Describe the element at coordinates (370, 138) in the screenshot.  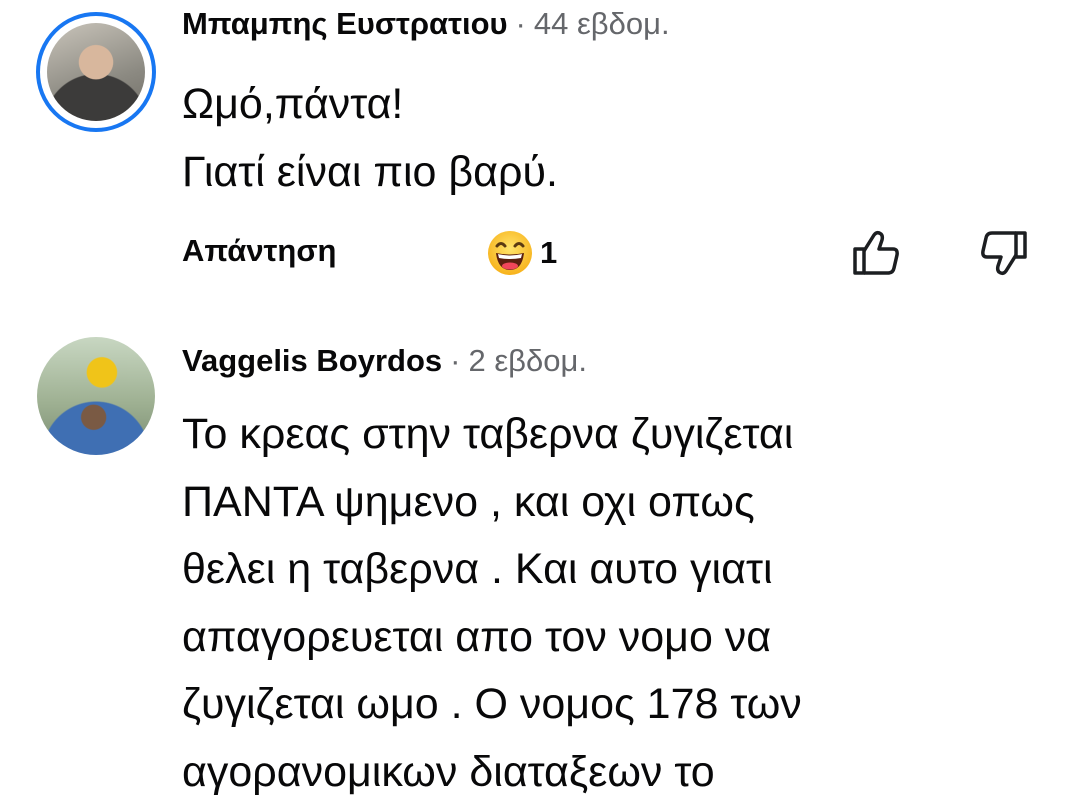
I see `comment-text: Ωμό,πάντα! Γιατί είναι πιο βαρύ.` at that location.